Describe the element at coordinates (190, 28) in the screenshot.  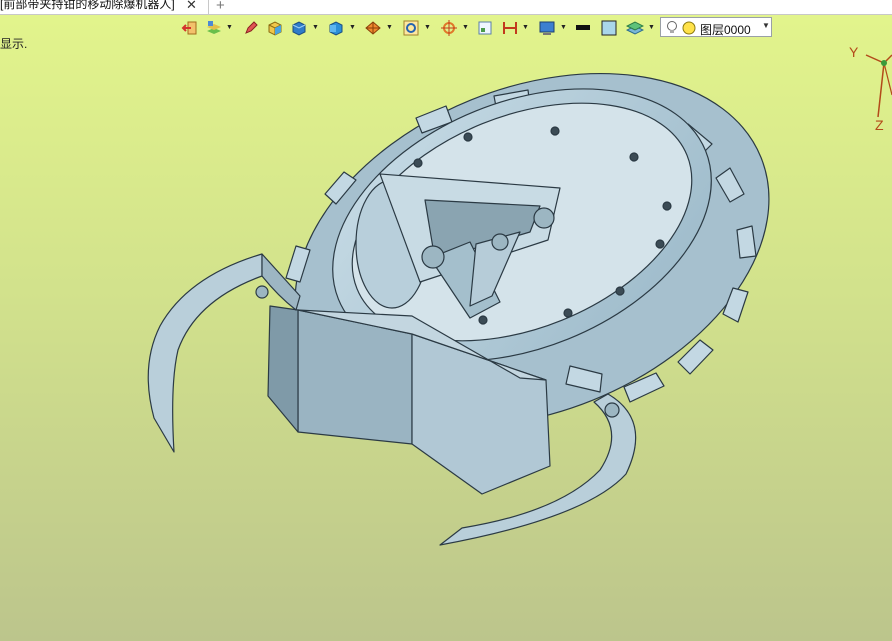
I see `exit-icon` at that location.